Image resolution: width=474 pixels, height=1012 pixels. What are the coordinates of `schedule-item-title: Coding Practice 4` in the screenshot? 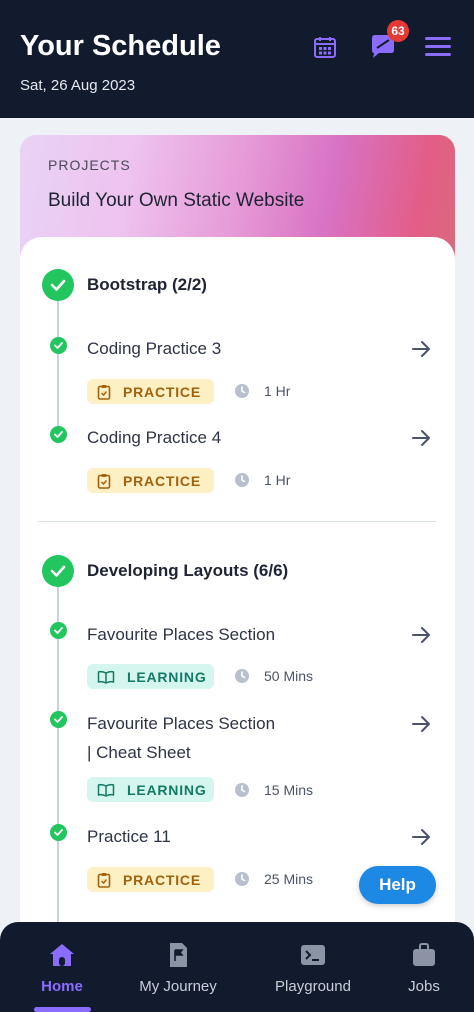 It's located at (154, 437).